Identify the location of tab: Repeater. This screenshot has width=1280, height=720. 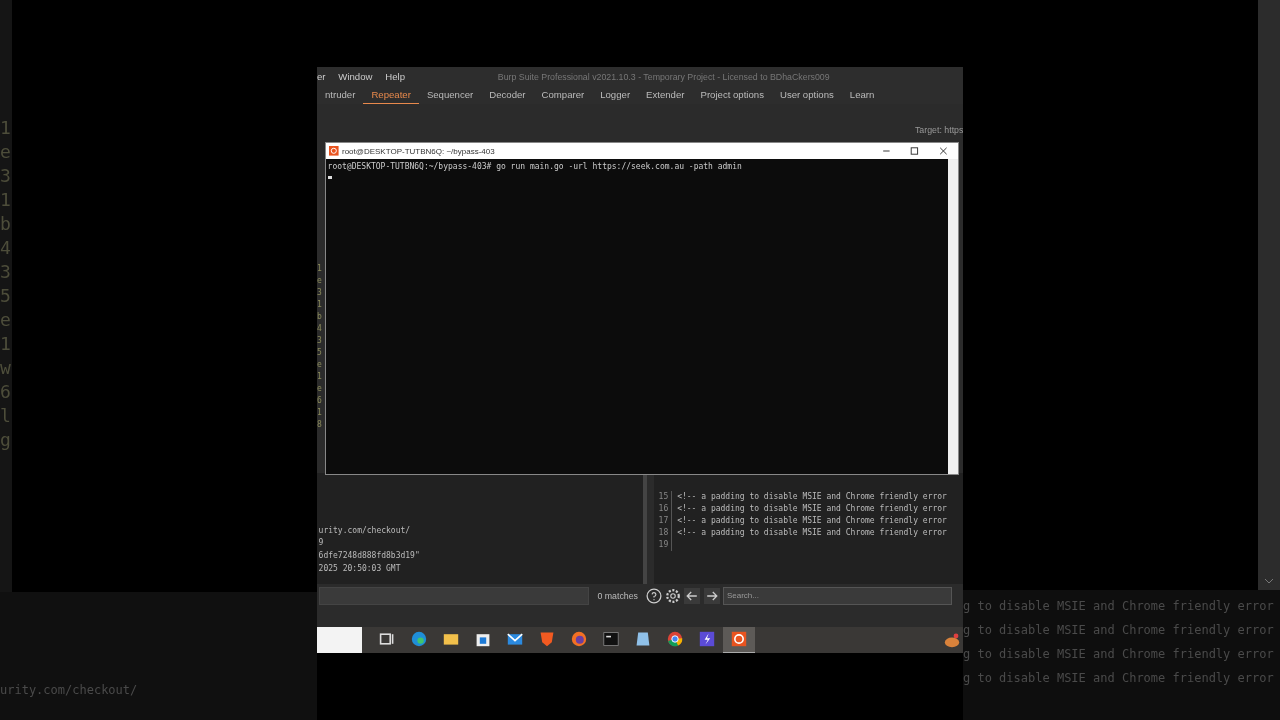
(391, 96).